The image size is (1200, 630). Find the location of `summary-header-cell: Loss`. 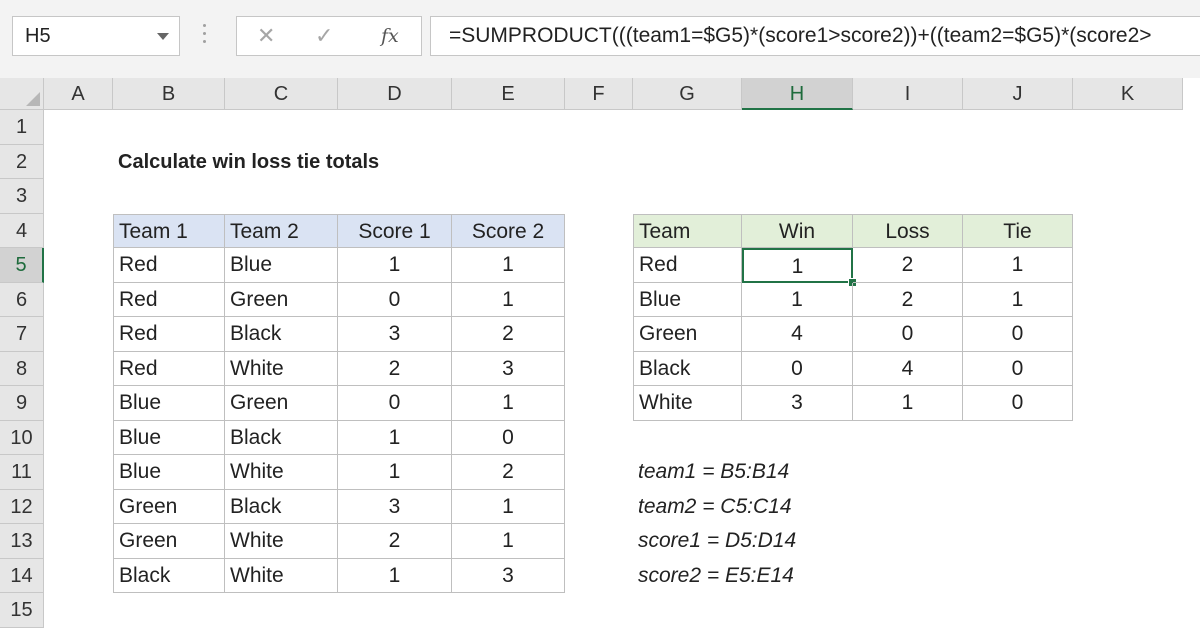

summary-header-cell: Loss is located at coordinates (908, 230).